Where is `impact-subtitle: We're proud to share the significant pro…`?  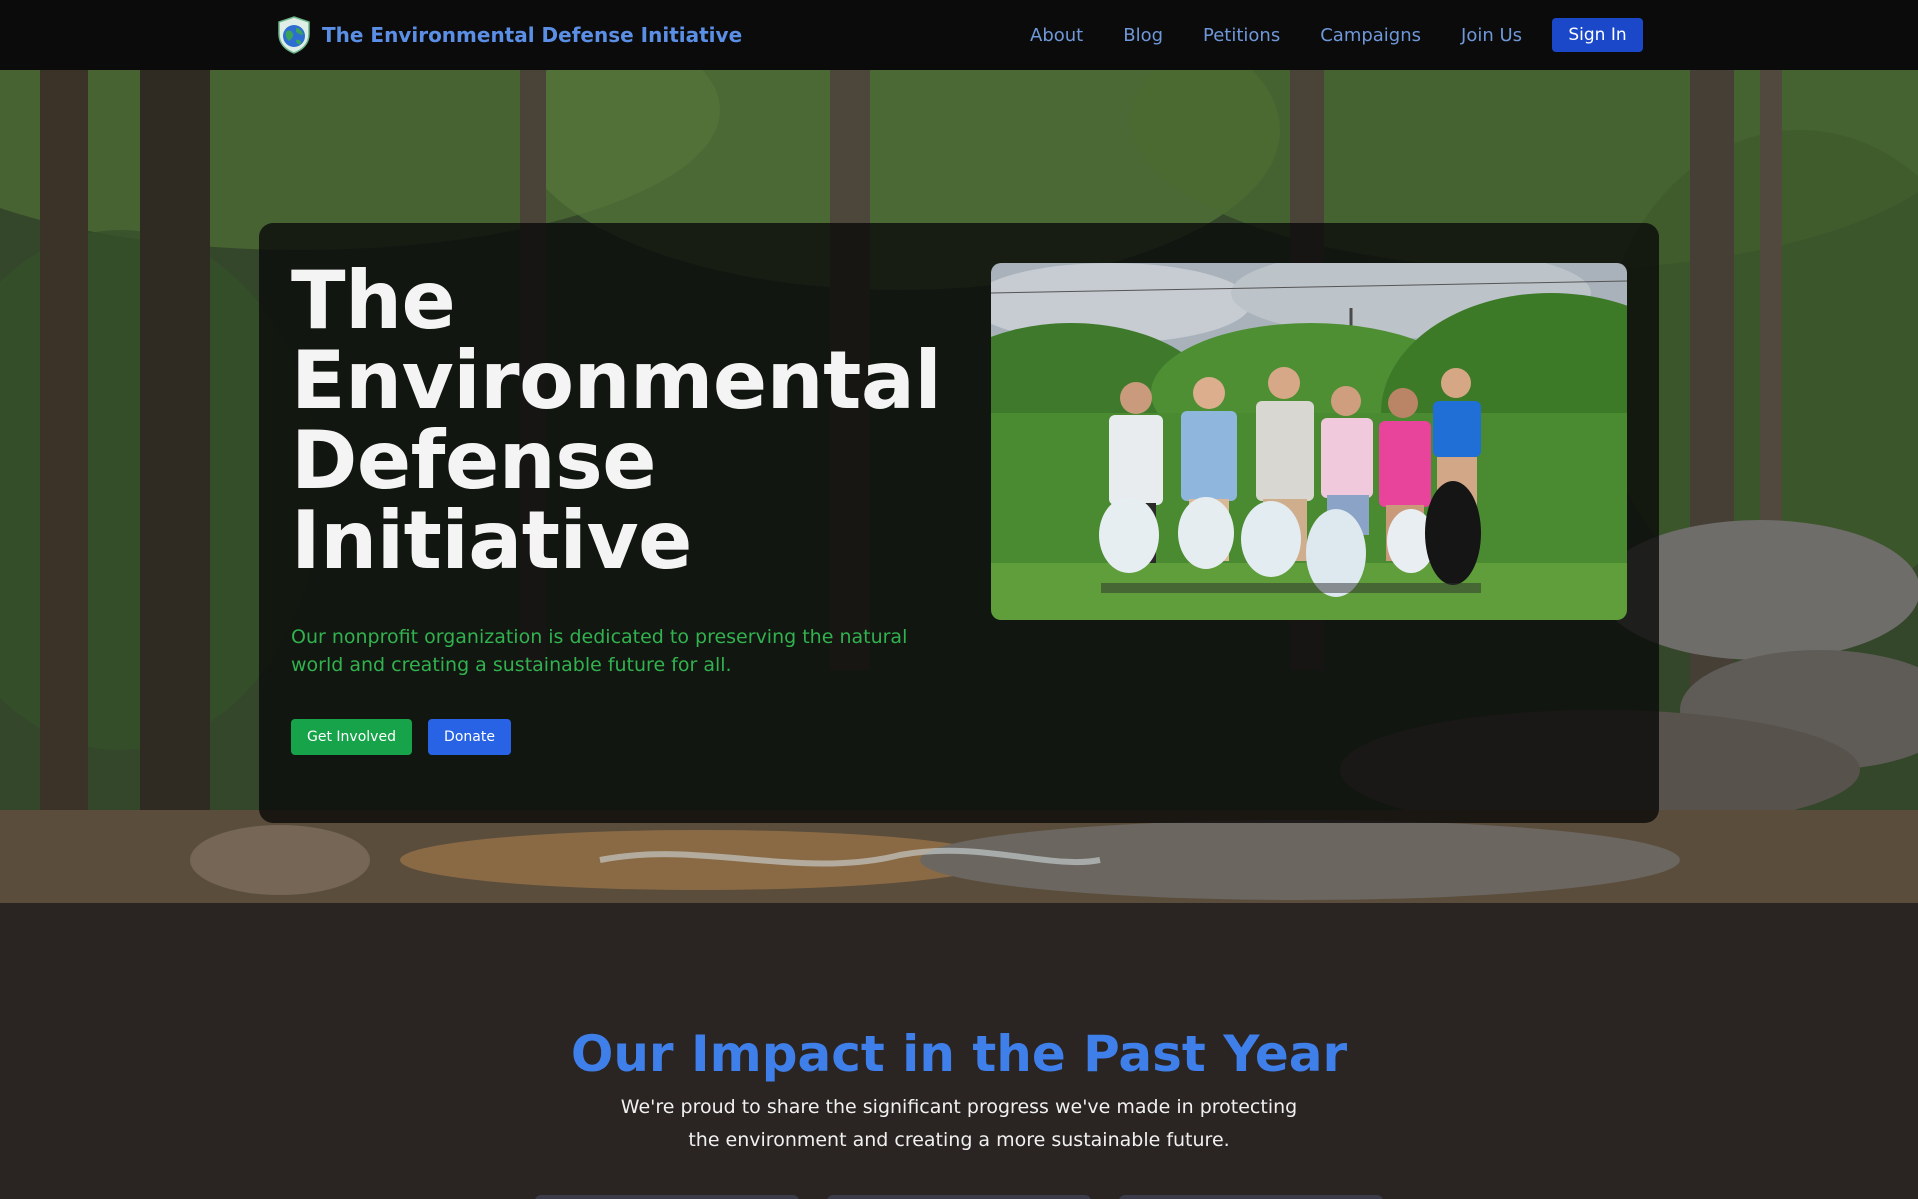
impact-subtitle: We're proud to share the significant pro… is located at coordinates (959, 1123).